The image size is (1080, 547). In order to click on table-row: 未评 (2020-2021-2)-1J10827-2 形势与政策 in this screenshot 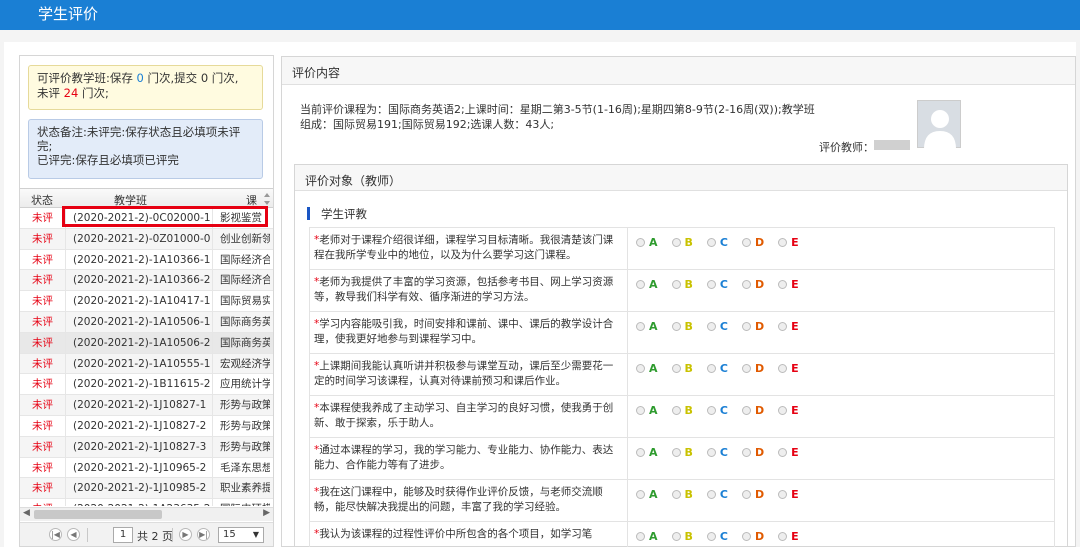, I will do `click(146, 426)`.